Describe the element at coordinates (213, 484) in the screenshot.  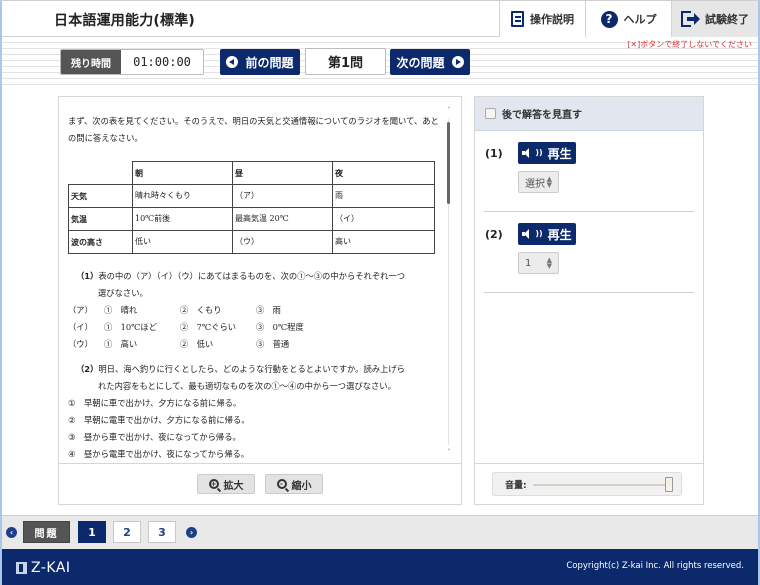
I see `zoom-in-icon: +` at that location.